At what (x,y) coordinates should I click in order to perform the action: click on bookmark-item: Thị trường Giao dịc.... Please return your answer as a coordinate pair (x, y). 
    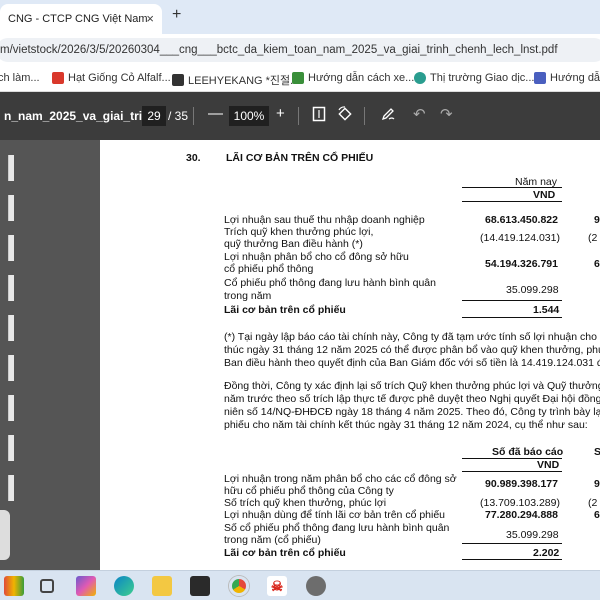
    Looking at the image, I should click on (474, 78).